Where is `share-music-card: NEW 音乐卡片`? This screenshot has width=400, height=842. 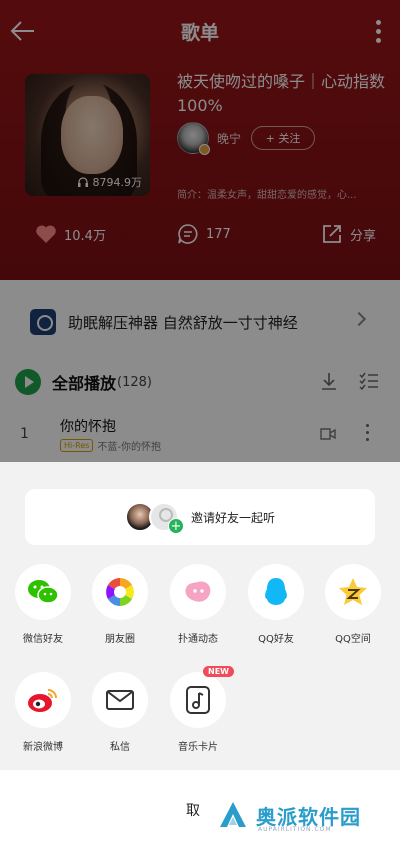
share-music-card: NEW 音乐卡片 is located at coordinates (198, 709).